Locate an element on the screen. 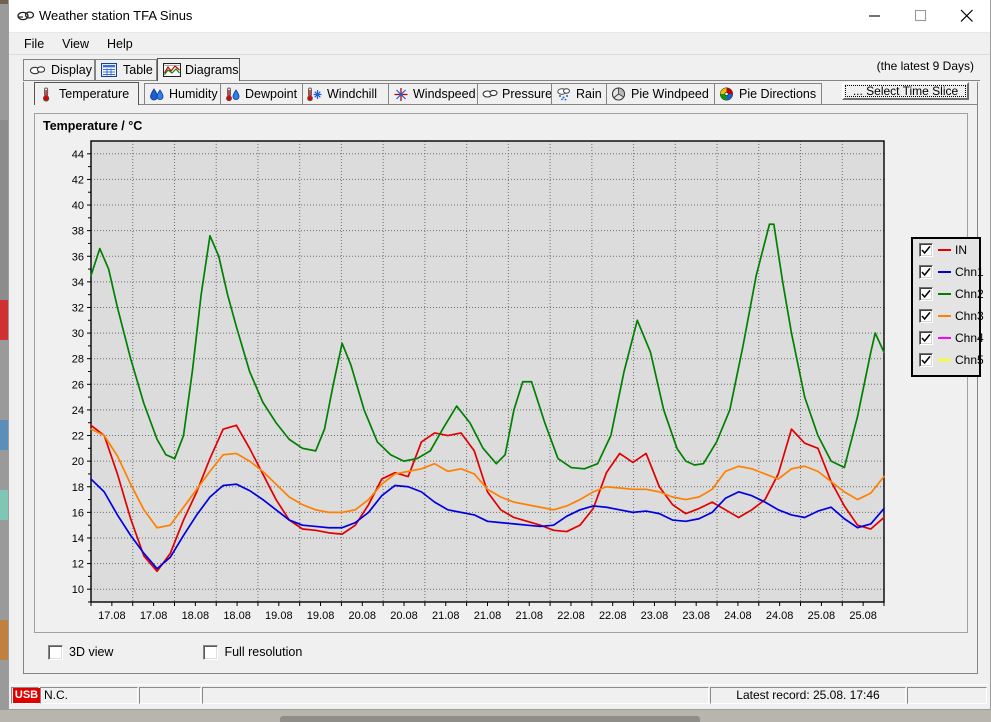 The height and width of the screenshot is (722, 991). inner-tab-underline is located at coordinates (505, 104).